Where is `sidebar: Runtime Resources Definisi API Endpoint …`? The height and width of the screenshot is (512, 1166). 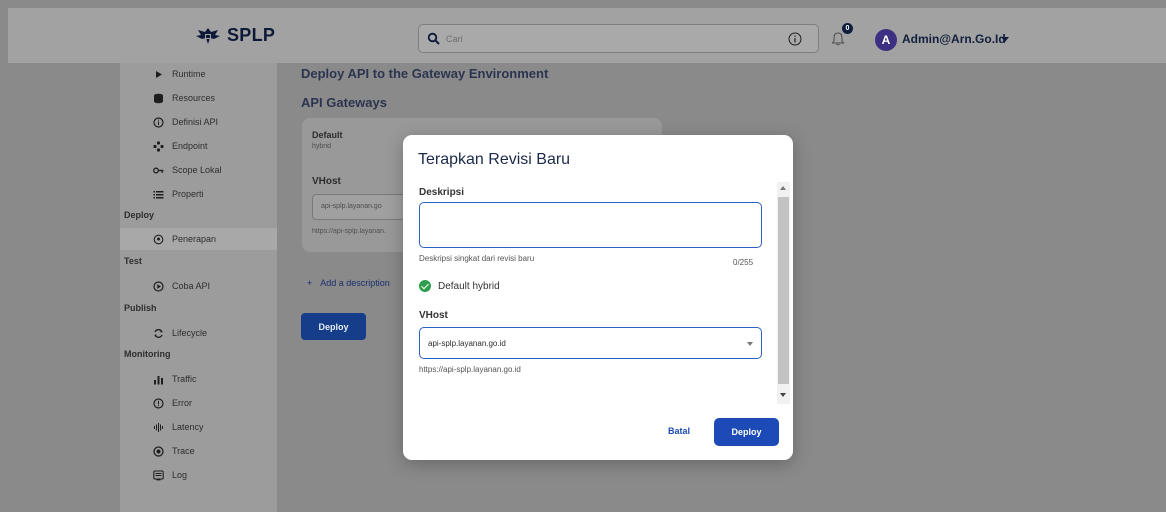
sidebar: Runtime Resources Definisi API Endpoint … is located at coordinates (198, 287).